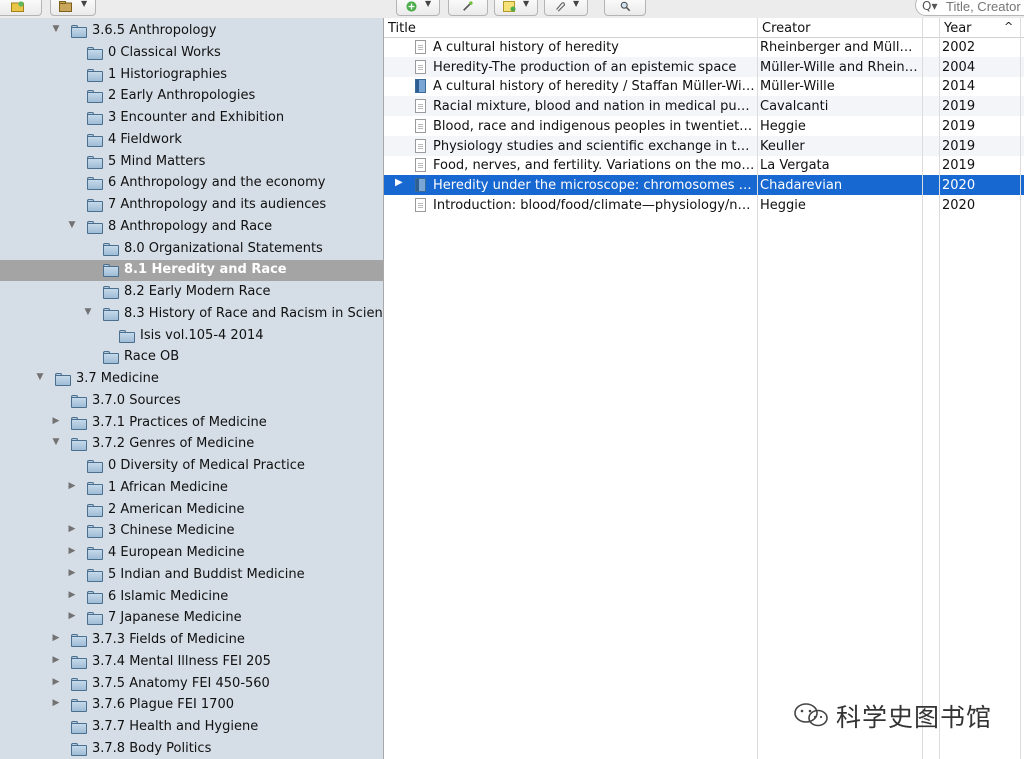  I want to click on sidebar-item: 3.7.8 Body Politics, so click(191, 749).